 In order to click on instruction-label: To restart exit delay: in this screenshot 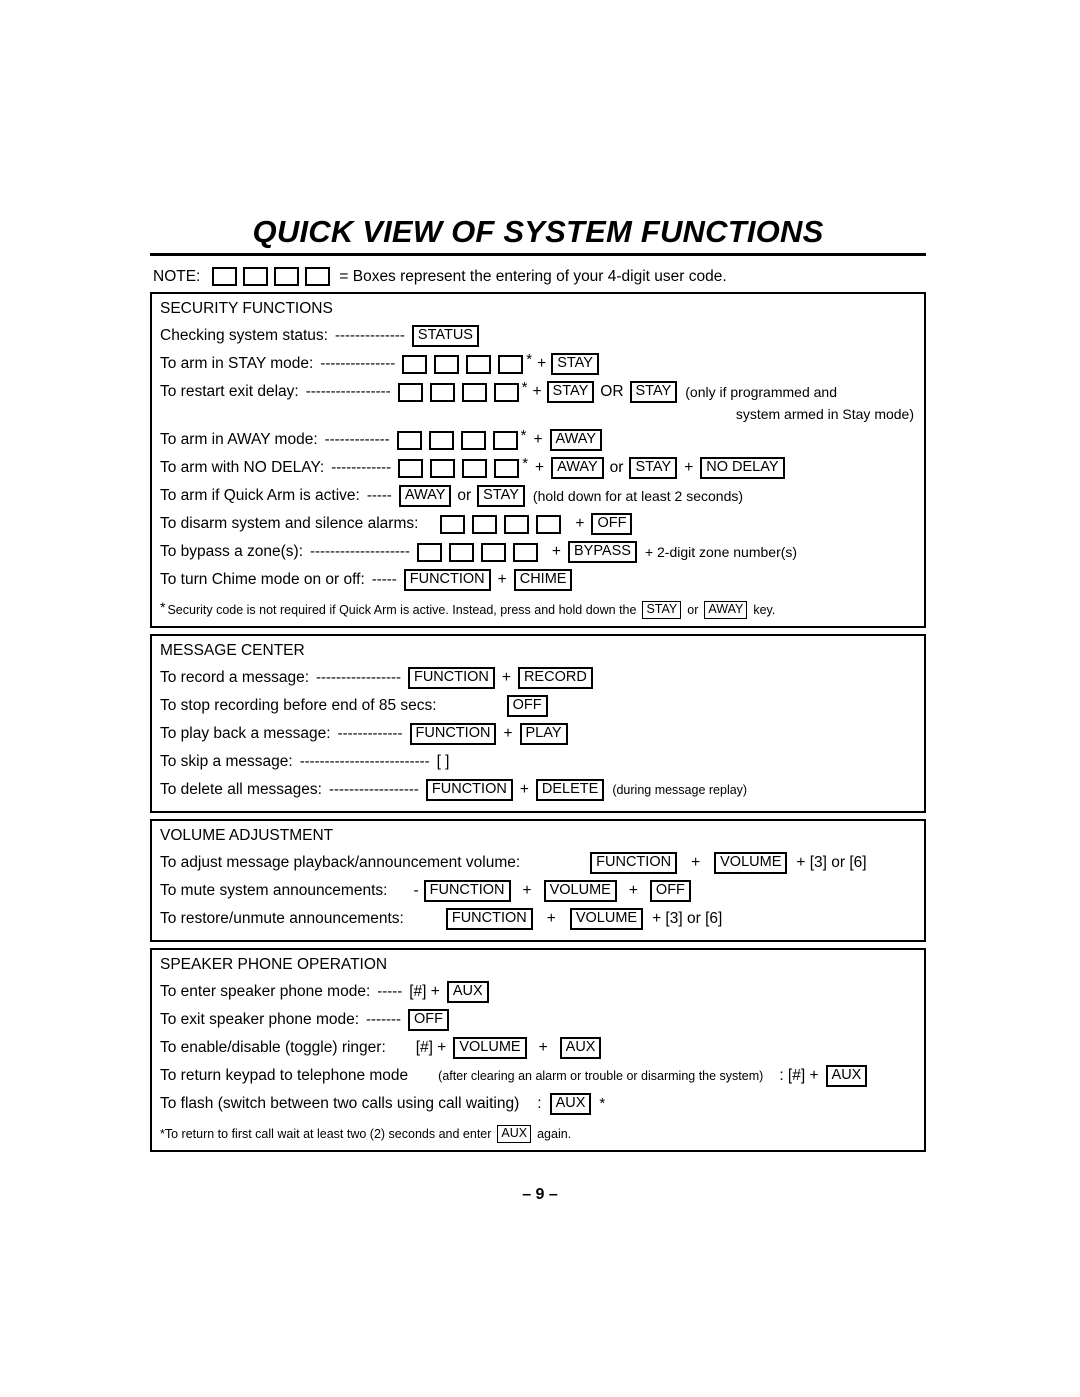, I will do `click(229, 391)`.